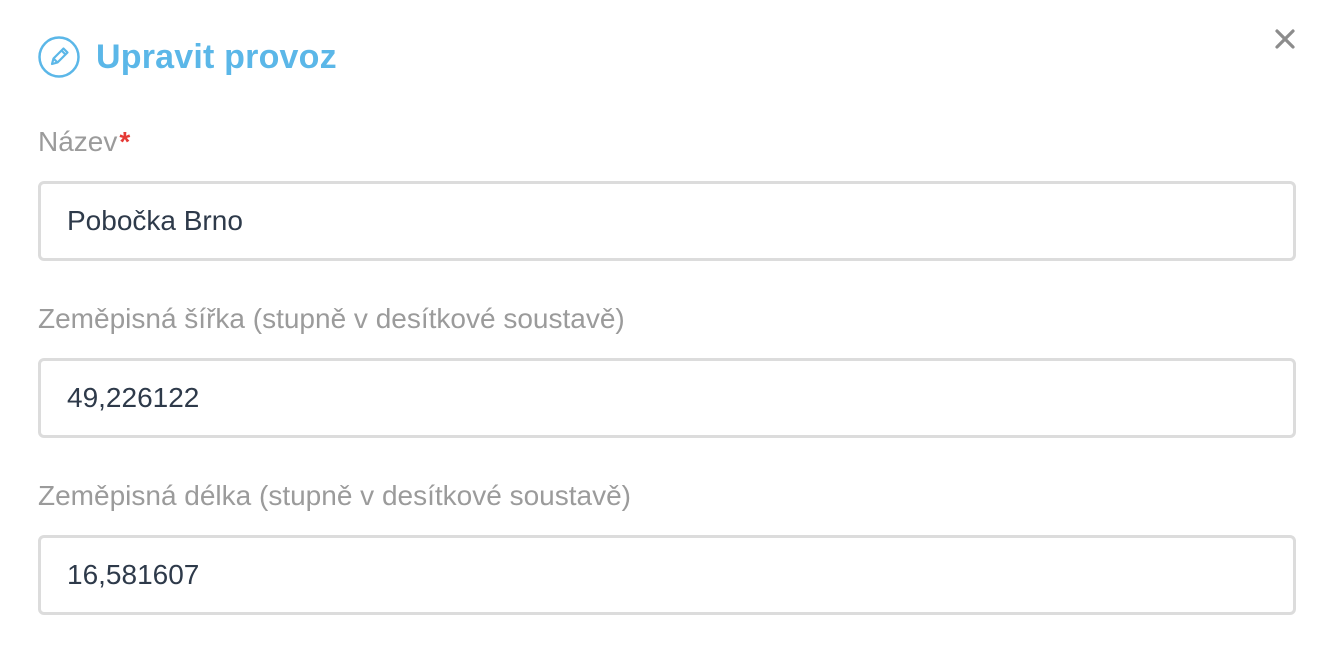 Image resolution: width=1334 pixels, height=652 pixels. Describe the element at coordinates (78, 141) in the screenshot. I see `name-label-text: Název` at that location.